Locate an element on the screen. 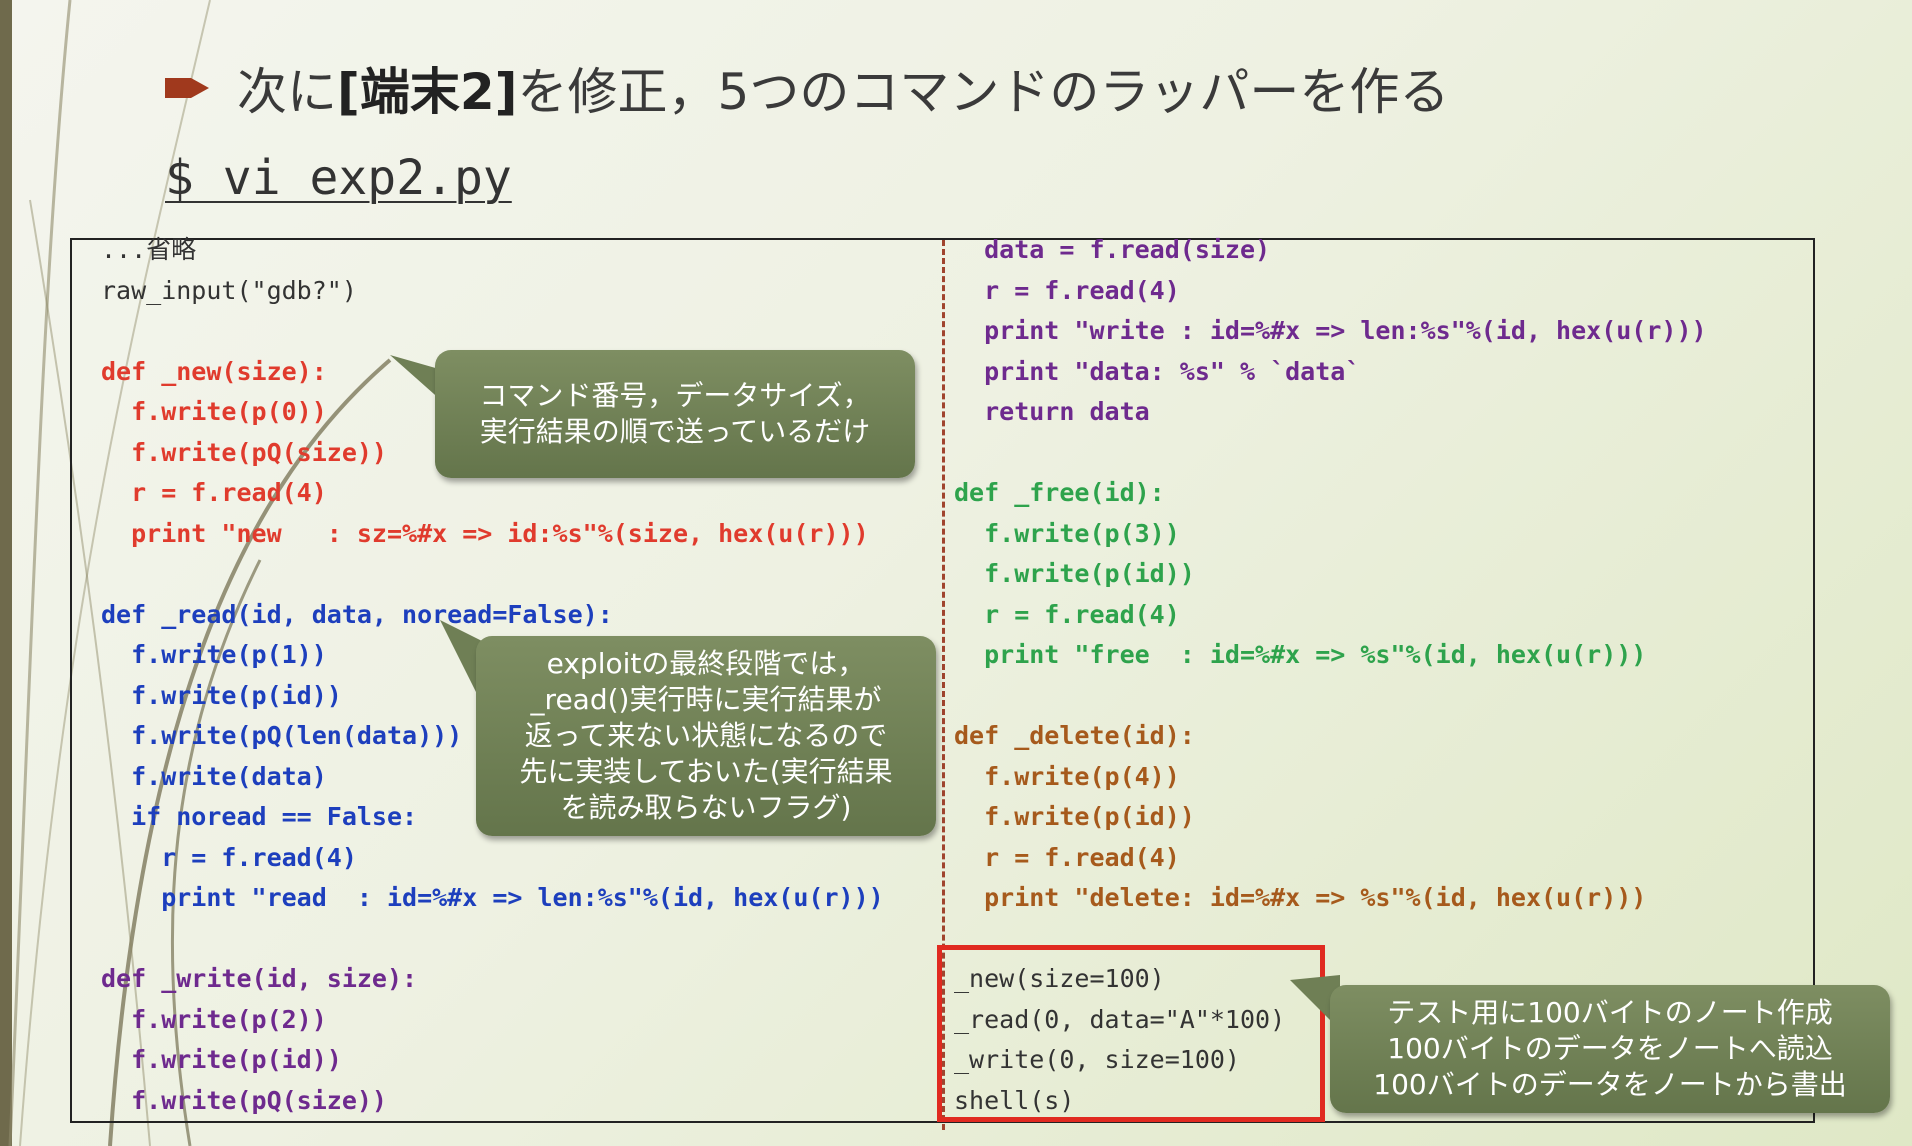 The image size is (1912, 1146). code-line: f.write(p(3)) is located at coordinates (1067, 533).